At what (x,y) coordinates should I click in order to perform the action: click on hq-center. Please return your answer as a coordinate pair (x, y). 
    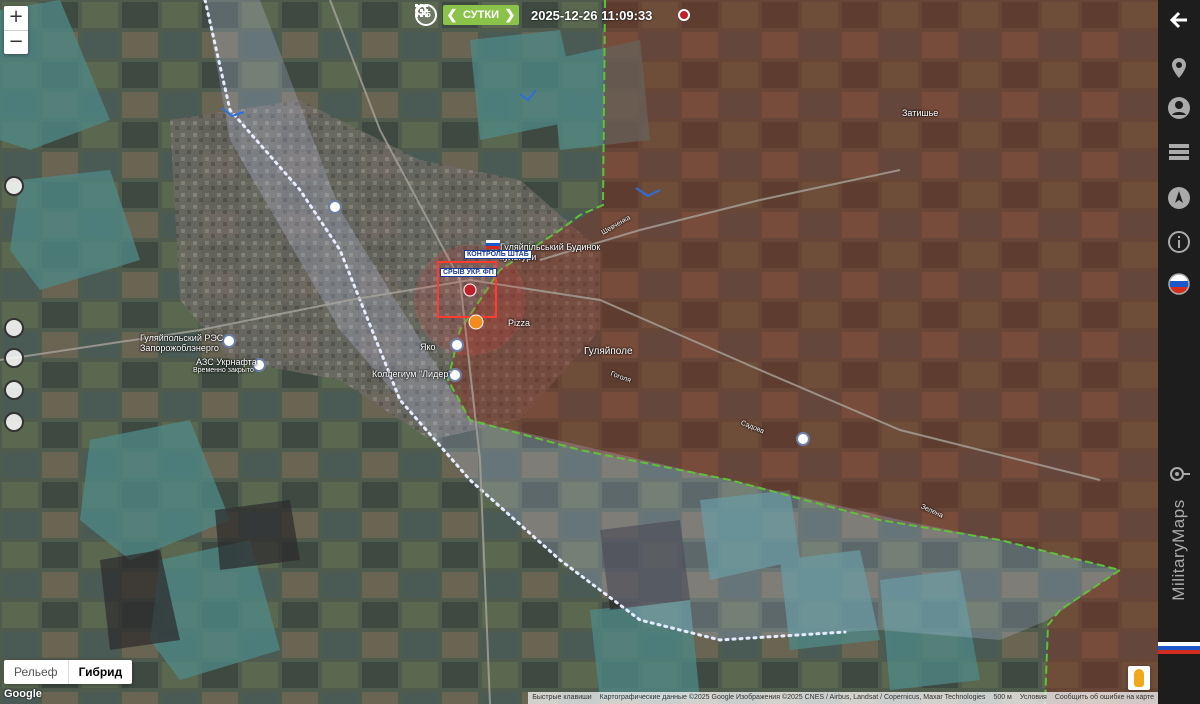
    Looking at the image, I should click on (470, 290).